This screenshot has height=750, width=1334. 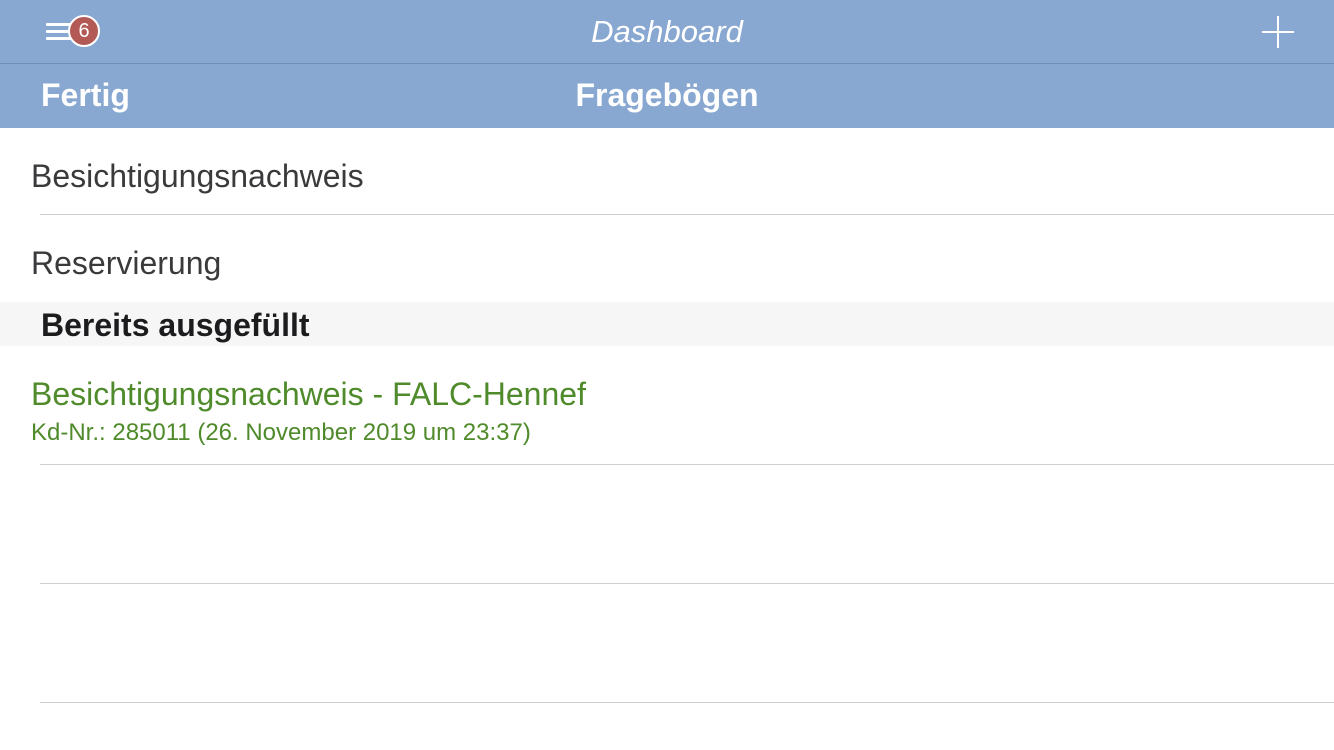 I want to click on filled-item-title: Besichtigungsnachweis - FALC-Hennef, so click(x=308, y=394).